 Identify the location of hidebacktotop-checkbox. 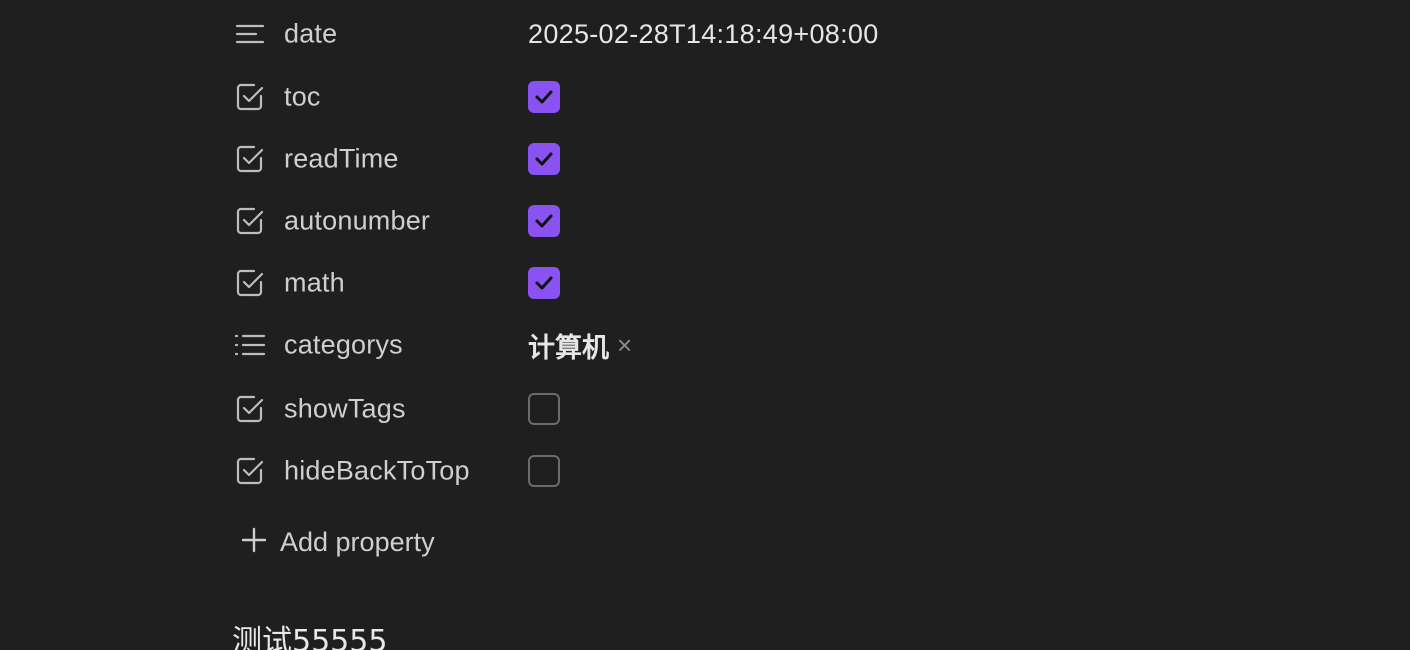
(544, 471).